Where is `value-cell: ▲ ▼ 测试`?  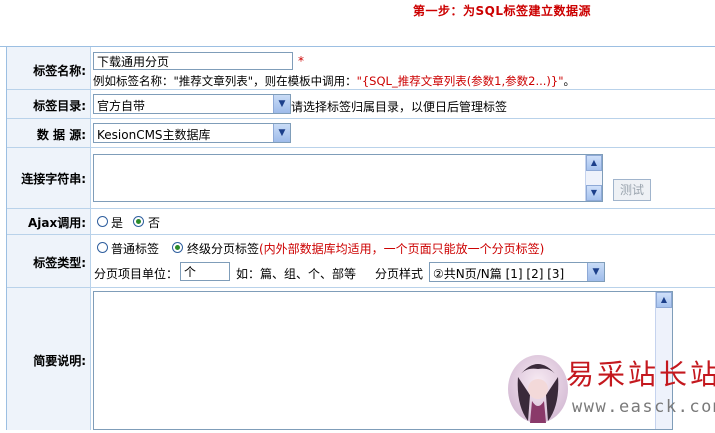
value-cell: ▲ ▼ 测试 is located at coordinates (403, 178).